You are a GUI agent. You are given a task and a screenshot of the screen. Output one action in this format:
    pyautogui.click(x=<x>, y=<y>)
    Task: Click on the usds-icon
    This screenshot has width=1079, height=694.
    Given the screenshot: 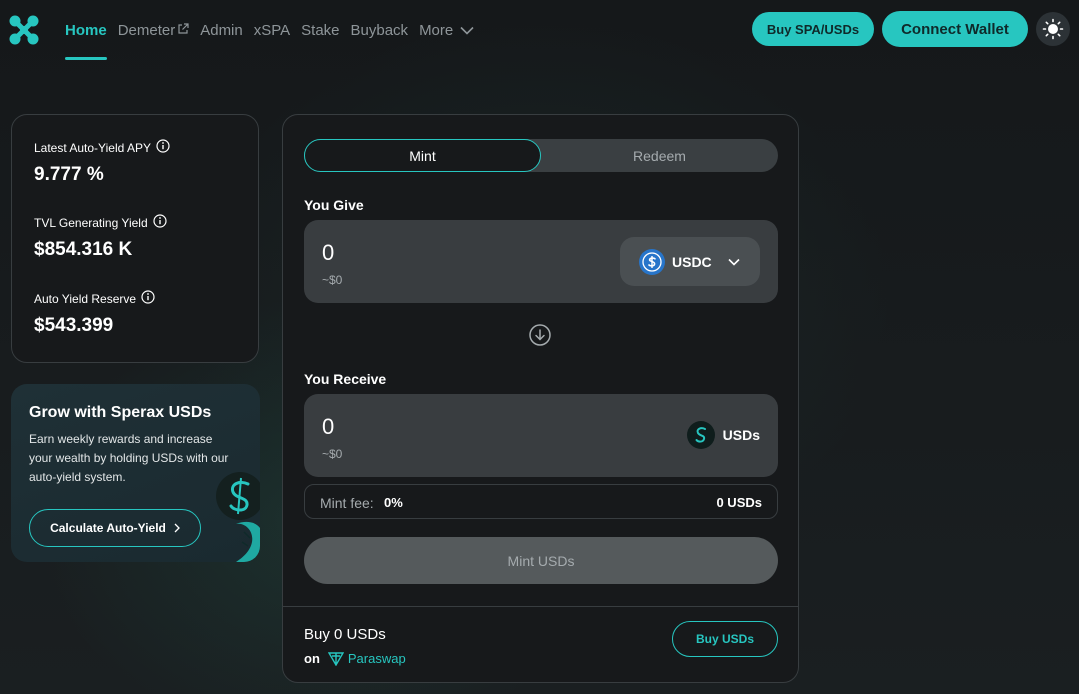 What is the action you would take?
    pyautogui.click(x=700, y=435)
    